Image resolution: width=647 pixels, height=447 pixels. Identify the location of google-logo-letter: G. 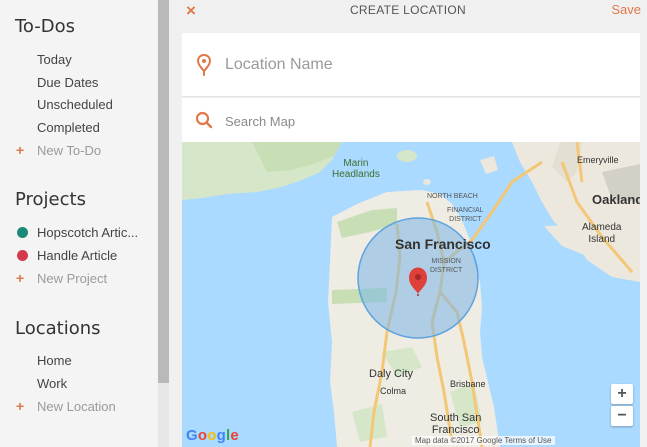
(192, 435).